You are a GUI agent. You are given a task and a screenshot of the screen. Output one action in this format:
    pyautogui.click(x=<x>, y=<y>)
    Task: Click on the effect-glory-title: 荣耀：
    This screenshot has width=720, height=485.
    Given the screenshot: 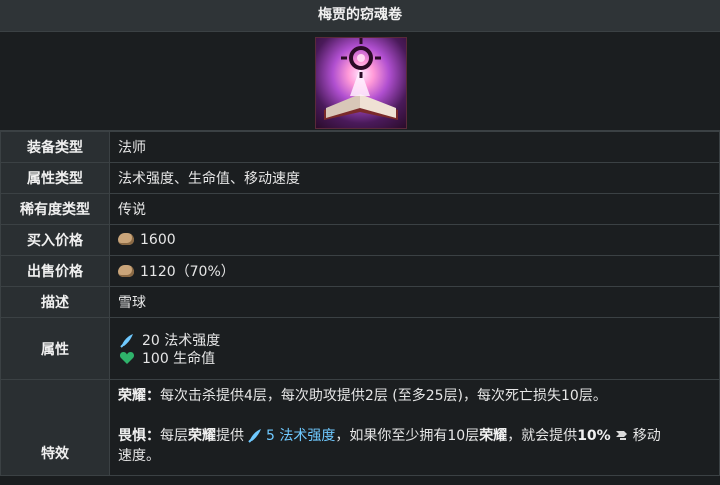 What is the action you would take?
    pyautogui.click(x=139, y=396)
    